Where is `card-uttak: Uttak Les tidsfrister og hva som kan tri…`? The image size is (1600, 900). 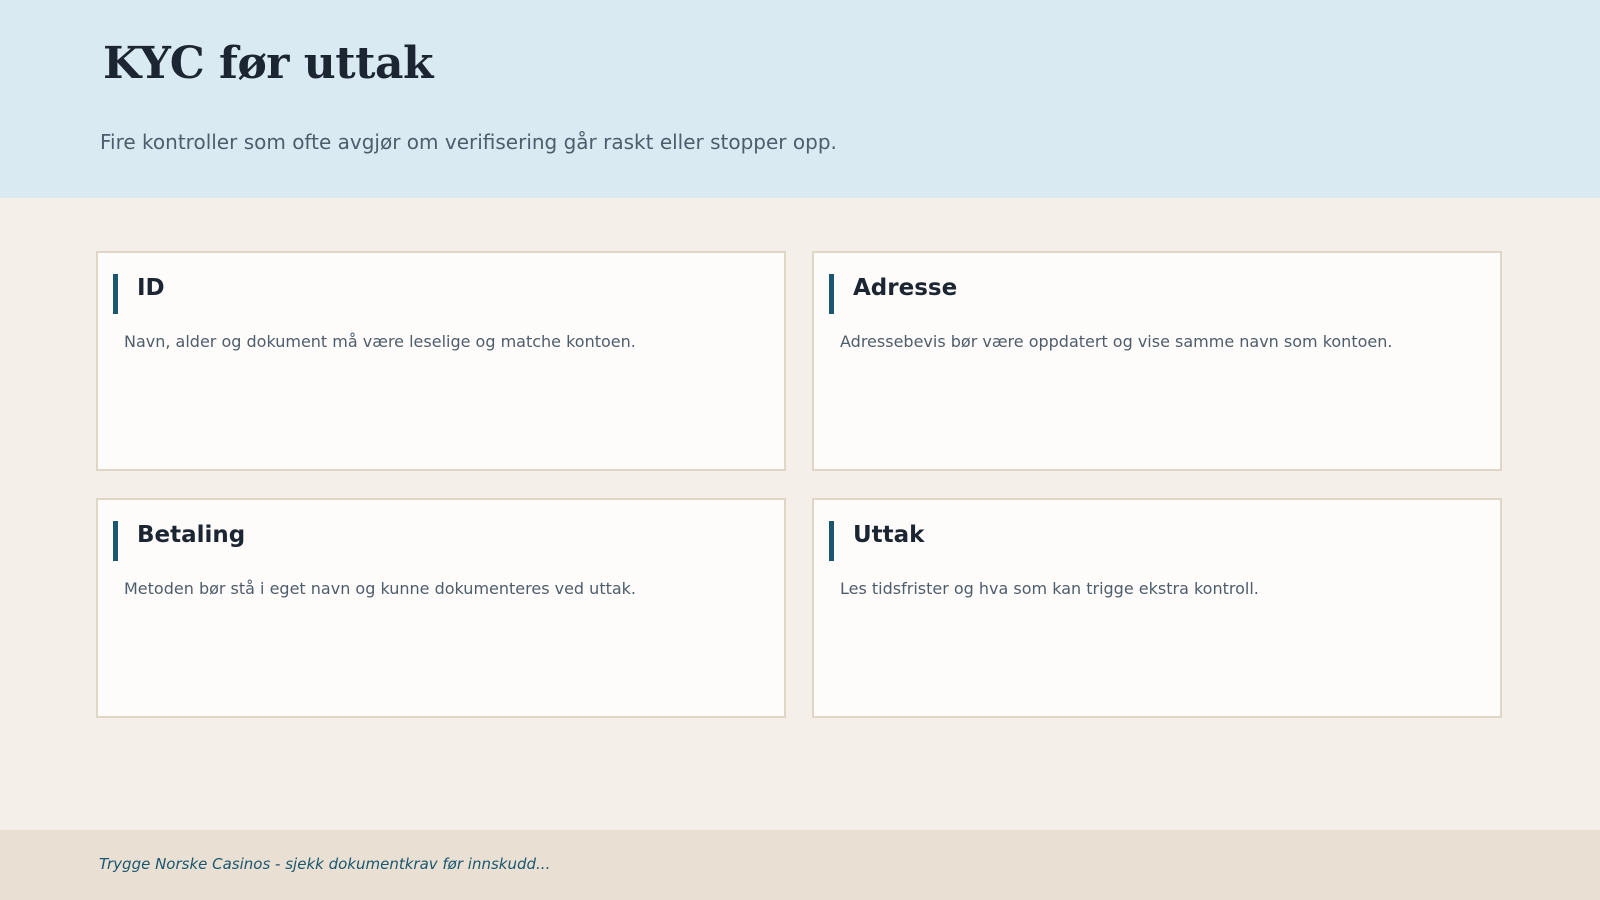 card-uttak: Uttak Les tidsfrister og hva som kan tri… is located at coordinates (1157, 608).